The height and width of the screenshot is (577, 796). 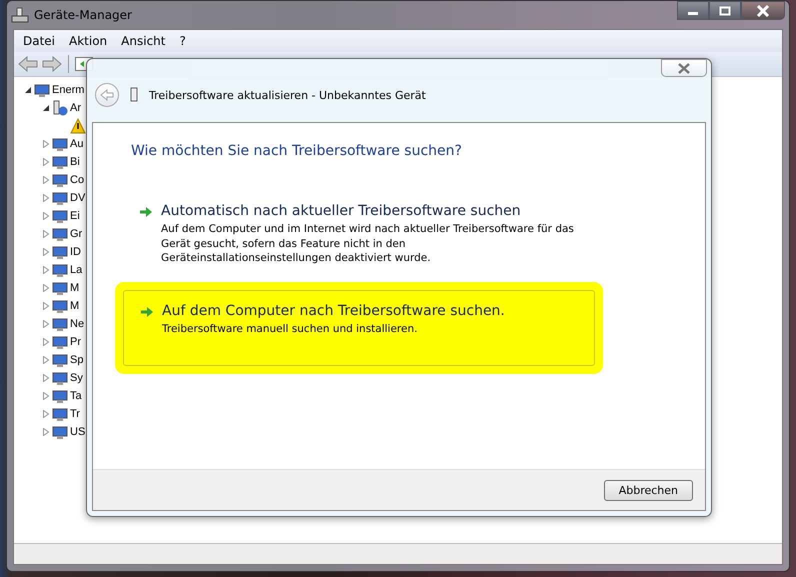 I want to click on maximize-button, so click(x=725, y=10).